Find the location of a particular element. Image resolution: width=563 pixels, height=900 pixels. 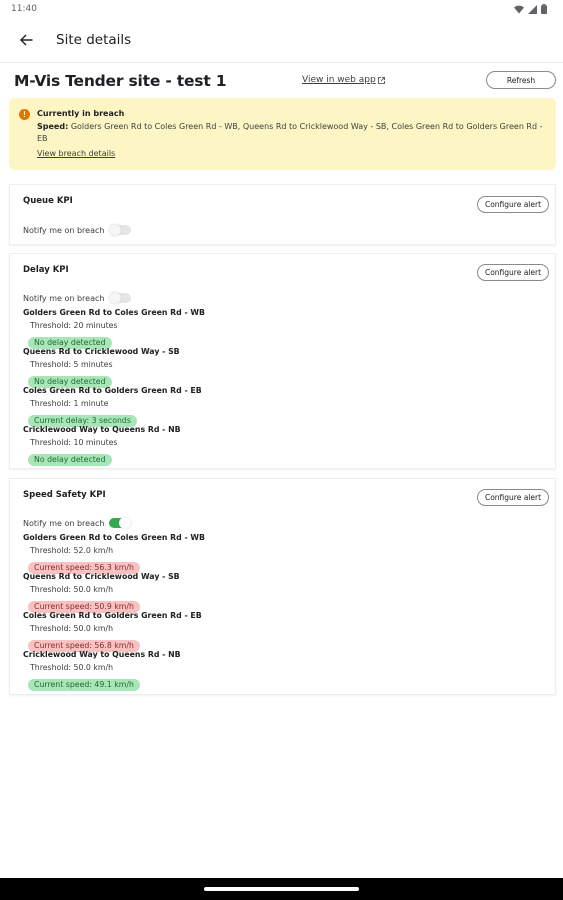

speed-notify-row: Notify me on breach is located at coordinates (77, 523).